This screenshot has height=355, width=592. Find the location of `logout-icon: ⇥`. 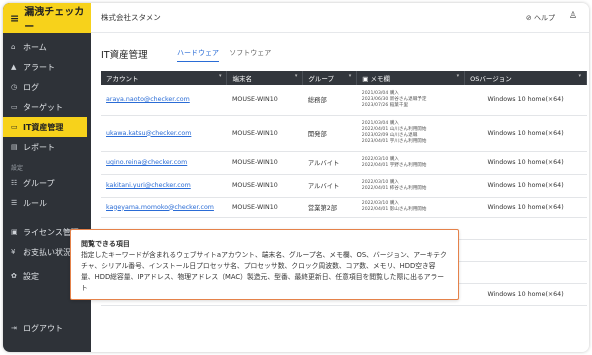

logout-icon: ⇥ is located at coordinates (14, 328).